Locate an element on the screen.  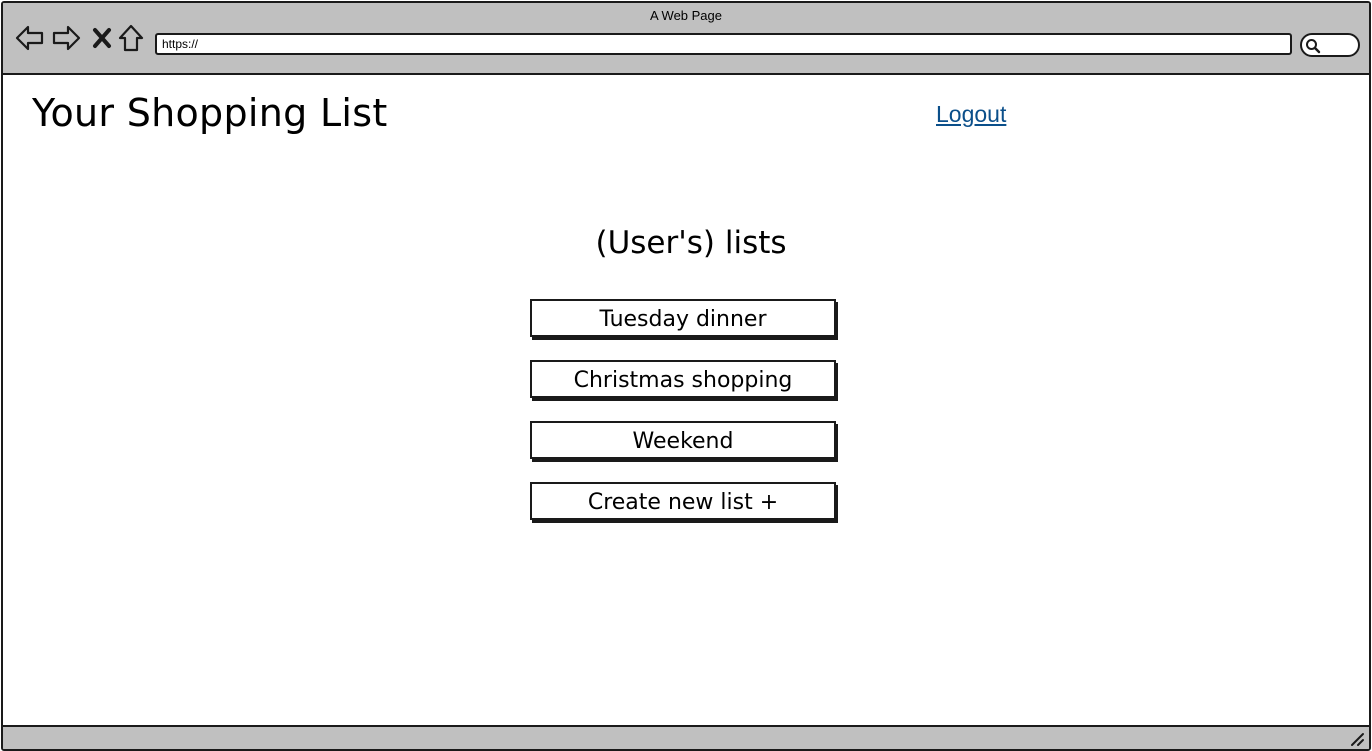
page-title: Your Shopping List is located at coordinates (210, 113).